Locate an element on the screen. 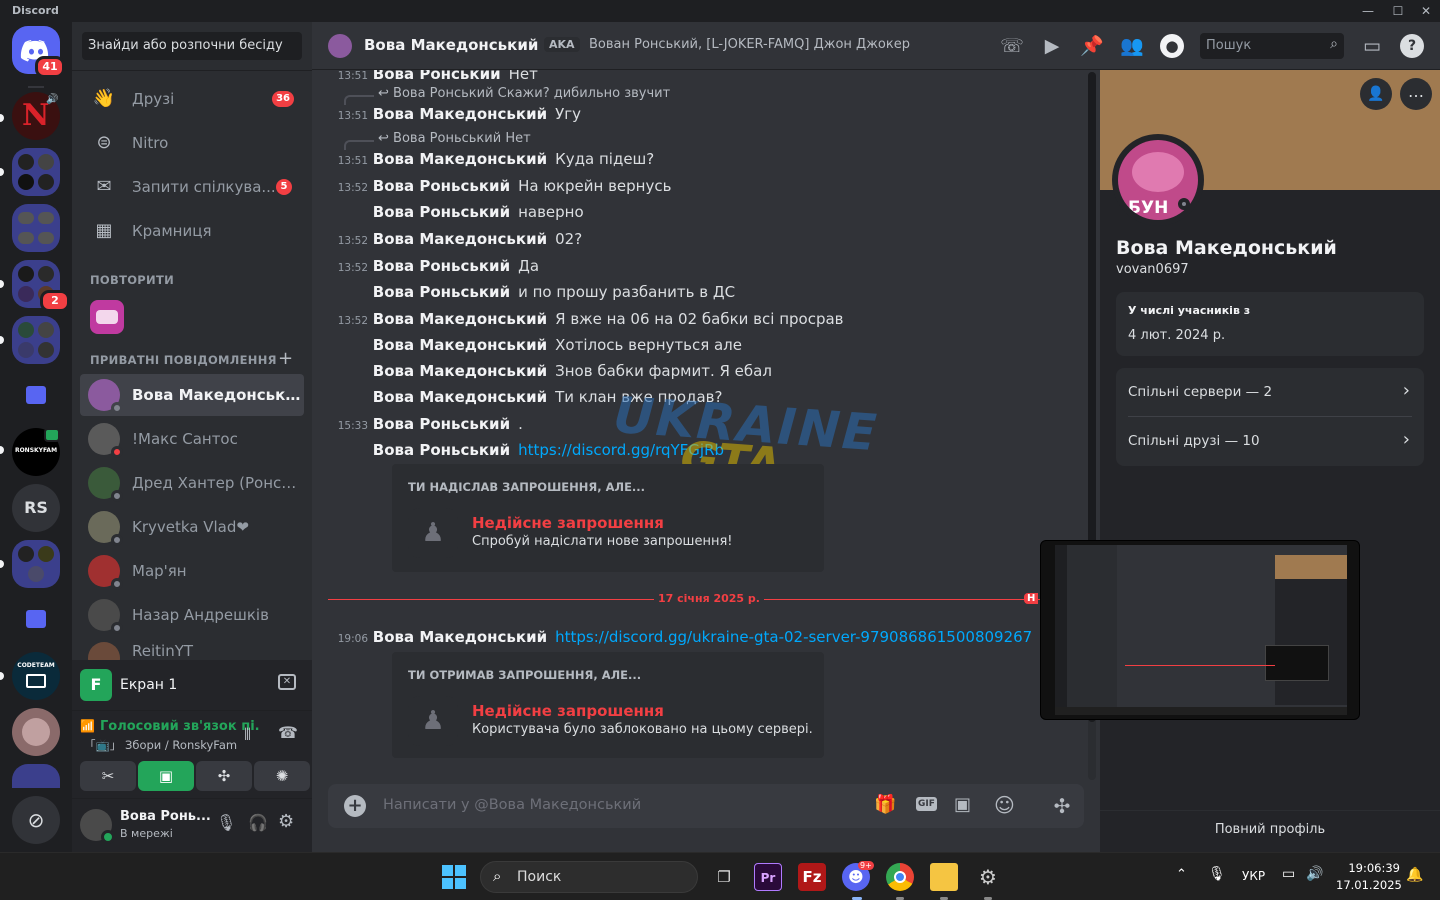  apps-icon: ✣ is located at coordinates (1062, 806).